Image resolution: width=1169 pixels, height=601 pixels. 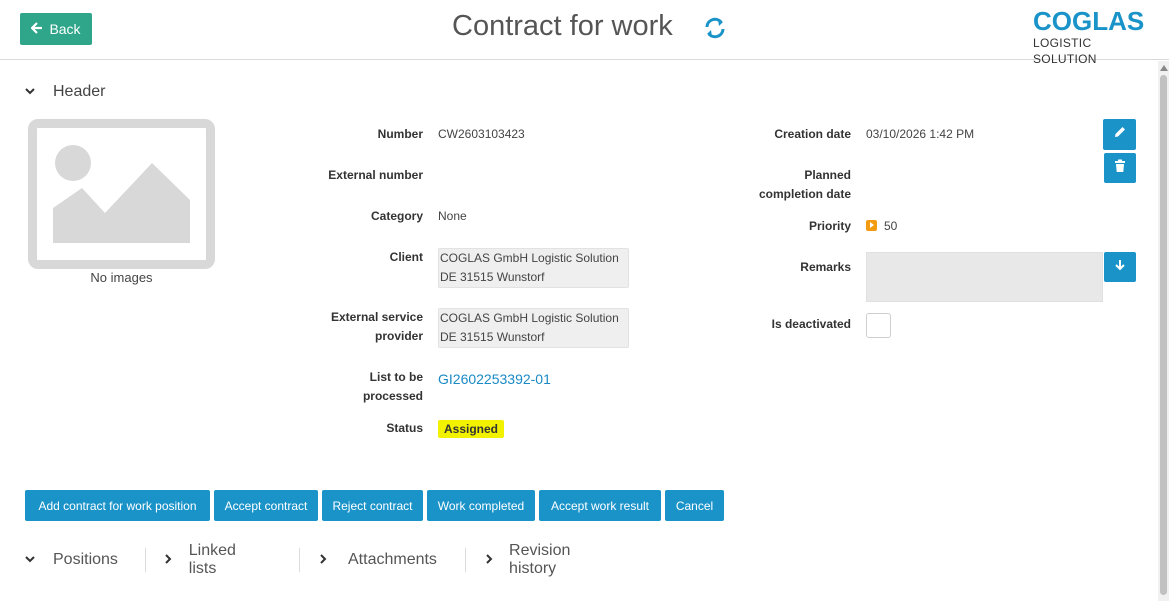 I want to click on pencil-icon, so click(x=1120, y=134).